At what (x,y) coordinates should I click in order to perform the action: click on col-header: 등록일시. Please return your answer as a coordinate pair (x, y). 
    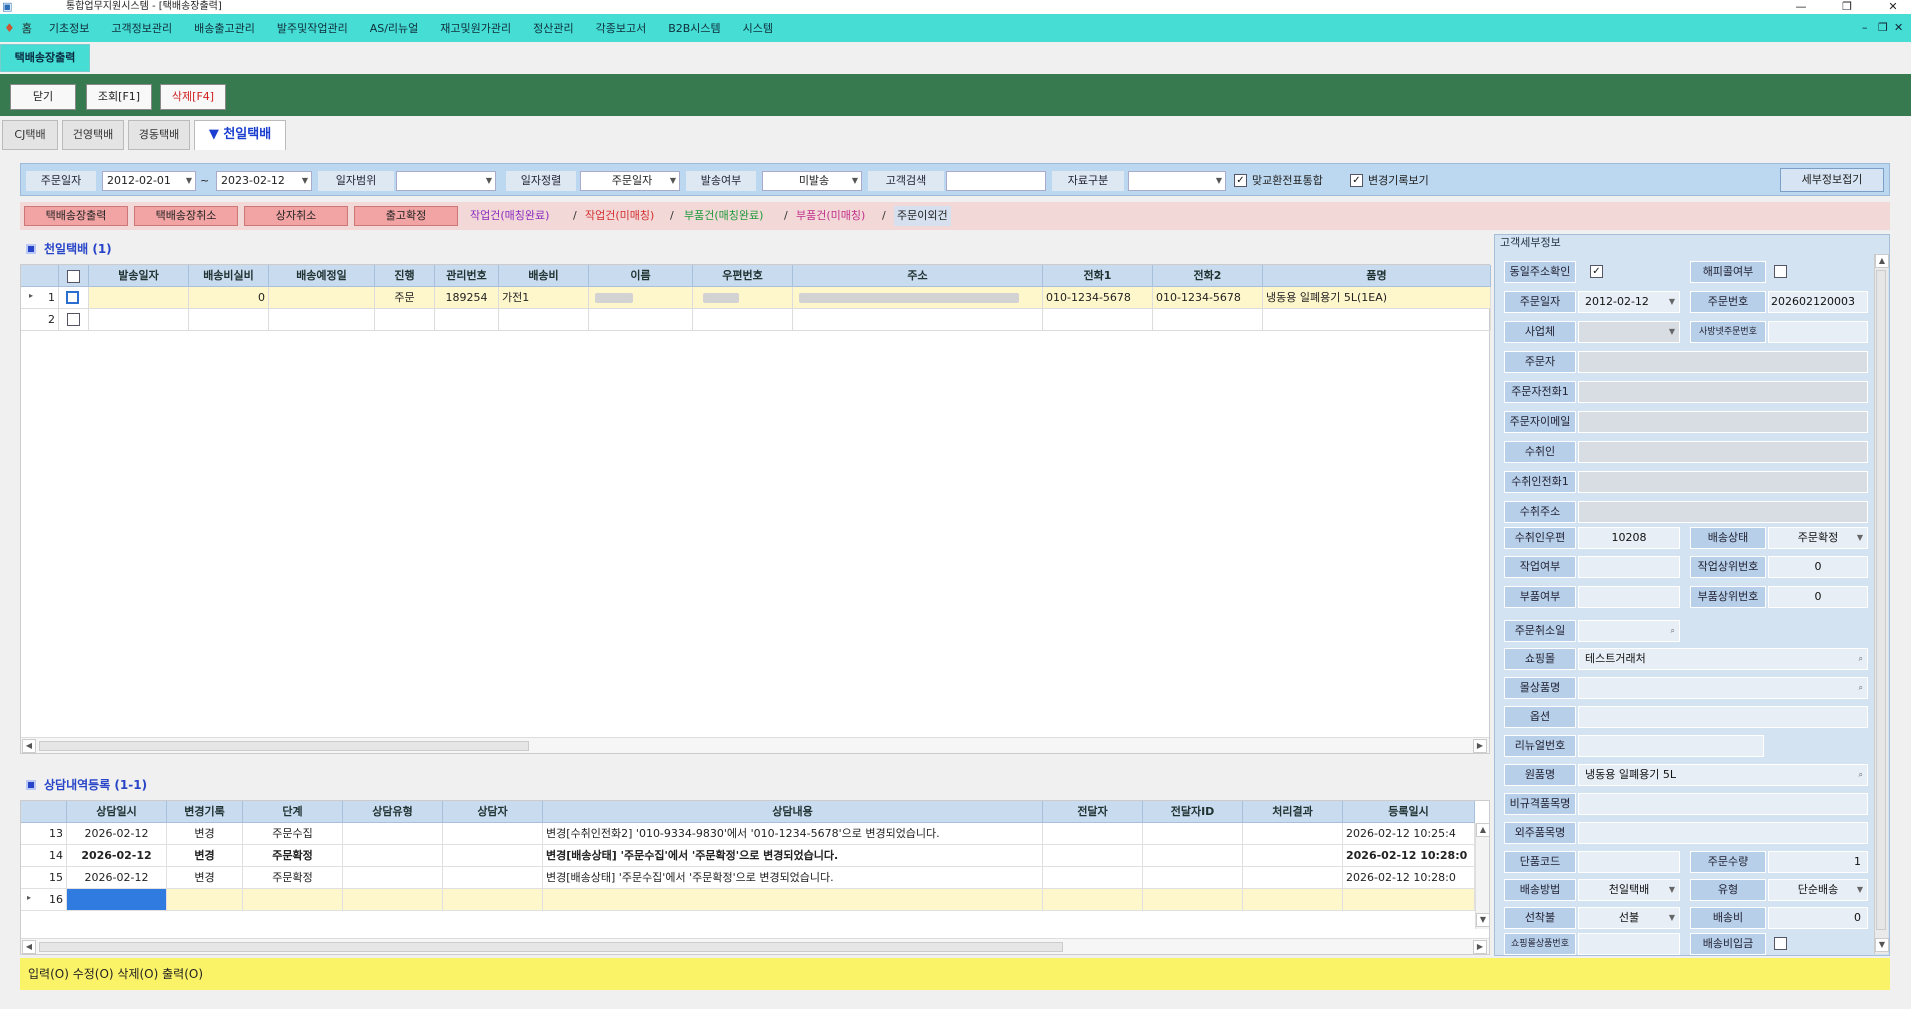
    Looking at the image, I should click on (1409, 812).